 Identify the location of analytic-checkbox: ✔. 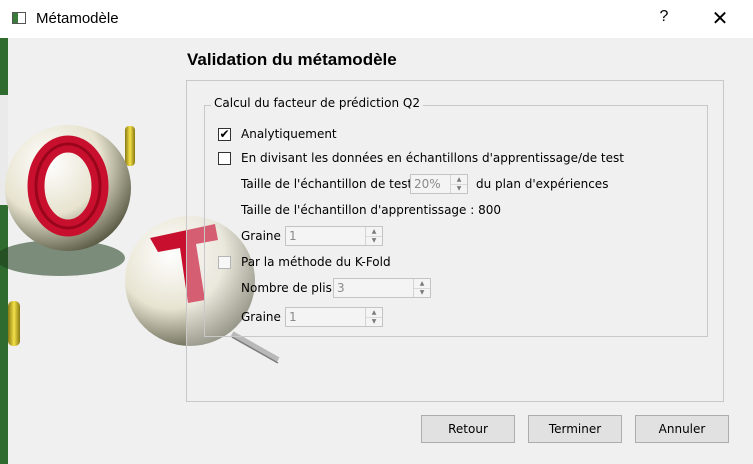
(224, 134).